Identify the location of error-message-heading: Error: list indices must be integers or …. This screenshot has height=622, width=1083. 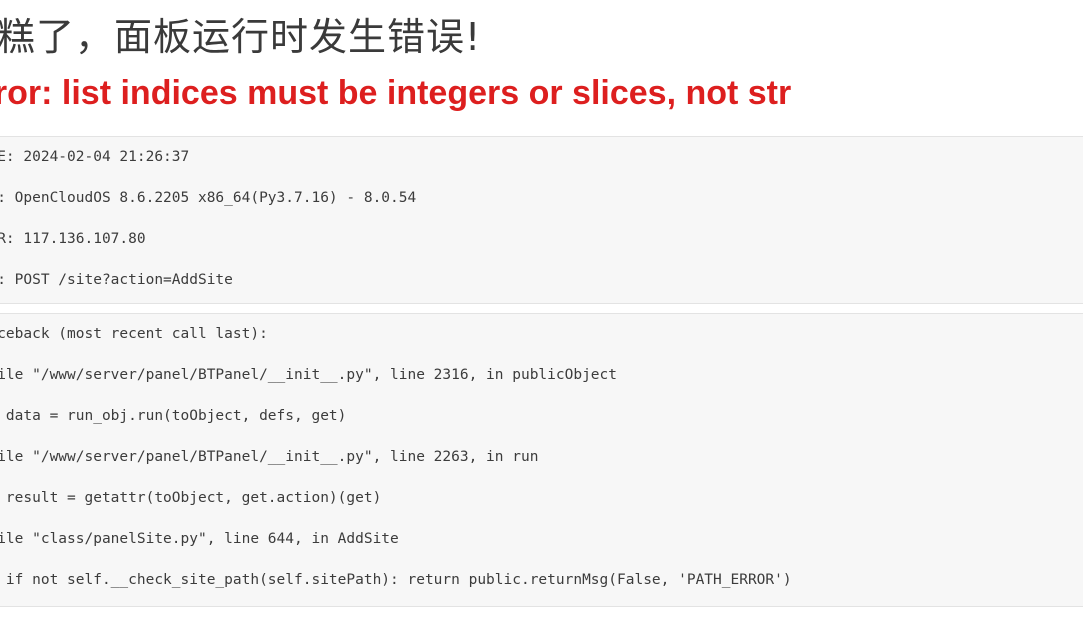
(396, 93).